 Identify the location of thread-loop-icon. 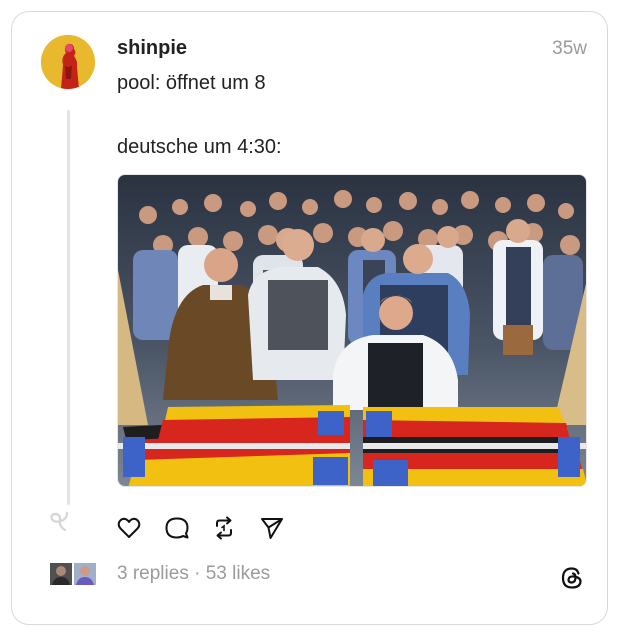
(59, 521).